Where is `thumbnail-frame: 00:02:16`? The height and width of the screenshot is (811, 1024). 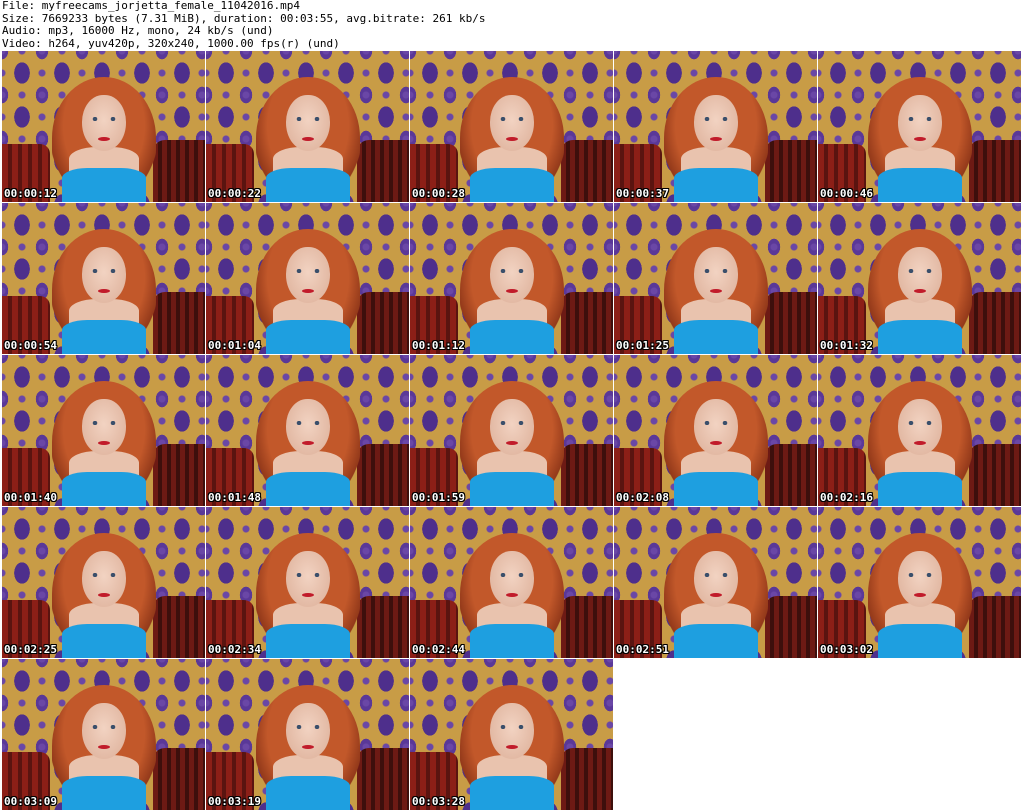
thumbnail-frame: 00:02:16 is located at coordinates (919, 430).